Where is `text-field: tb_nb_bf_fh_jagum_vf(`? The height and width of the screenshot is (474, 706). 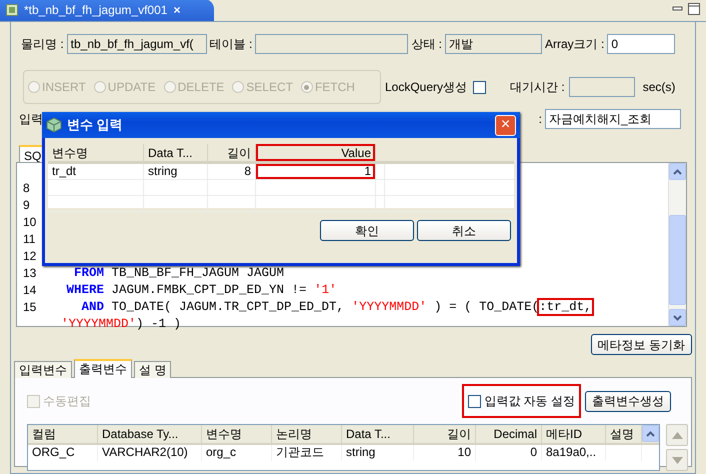 text-field: tb_nb_bf_fh_jagum_vf( is located at coordinates (136, 44).